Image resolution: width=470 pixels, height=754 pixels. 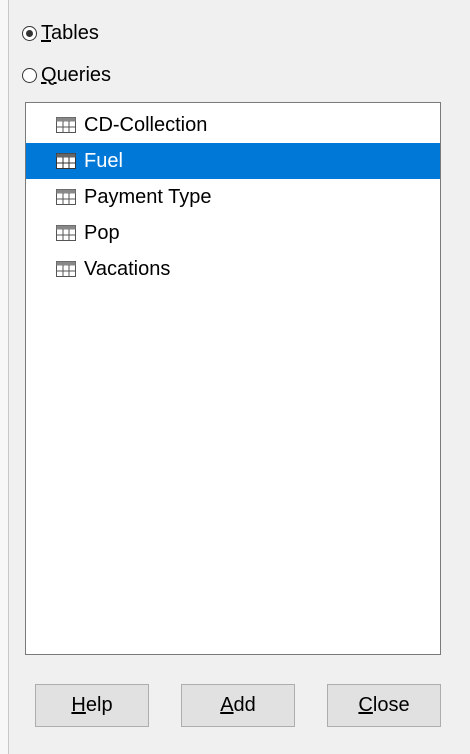 I want to click on queries-radio-label: Queries, so click(x=76, y=75).